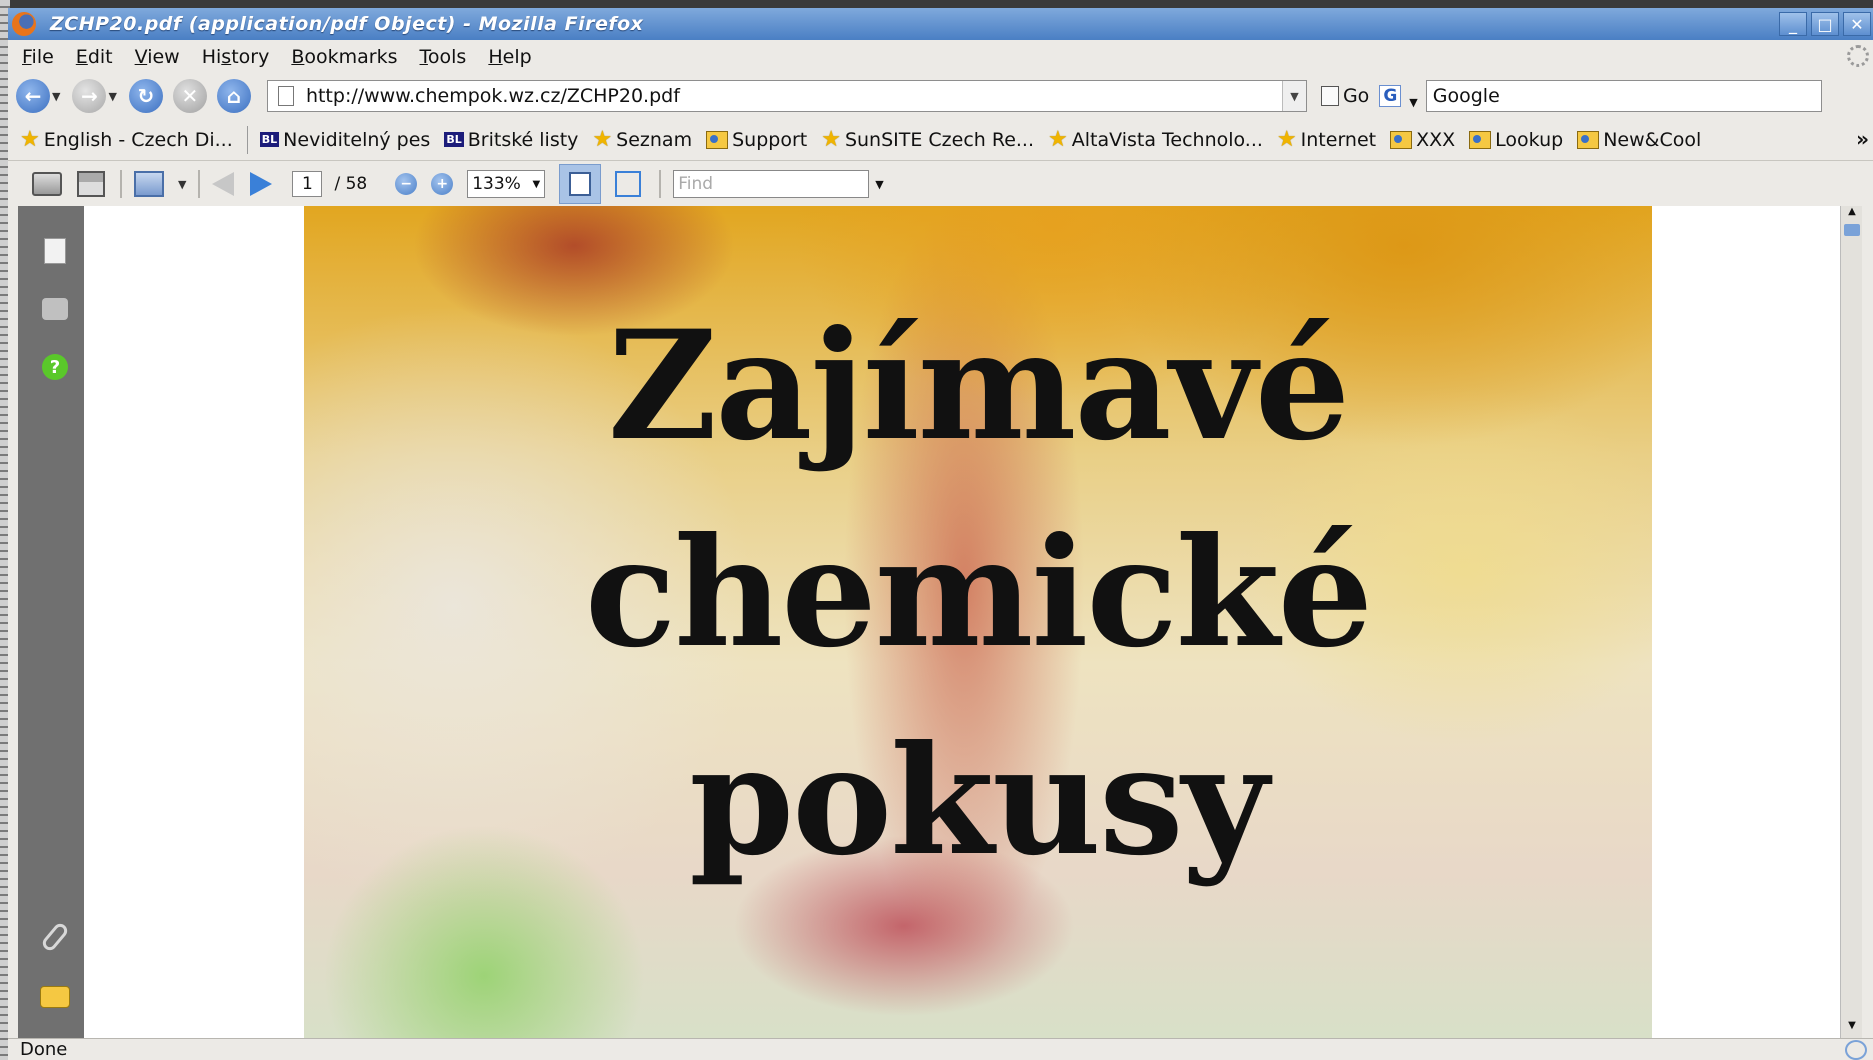 The width and height of the screenshot is (1873, 1060). What do you see at coordinates (1862, 139) in the screenshot?
I see `bookmarks-overflow-chevron-icon: »` at bounding box center [1862, 139].